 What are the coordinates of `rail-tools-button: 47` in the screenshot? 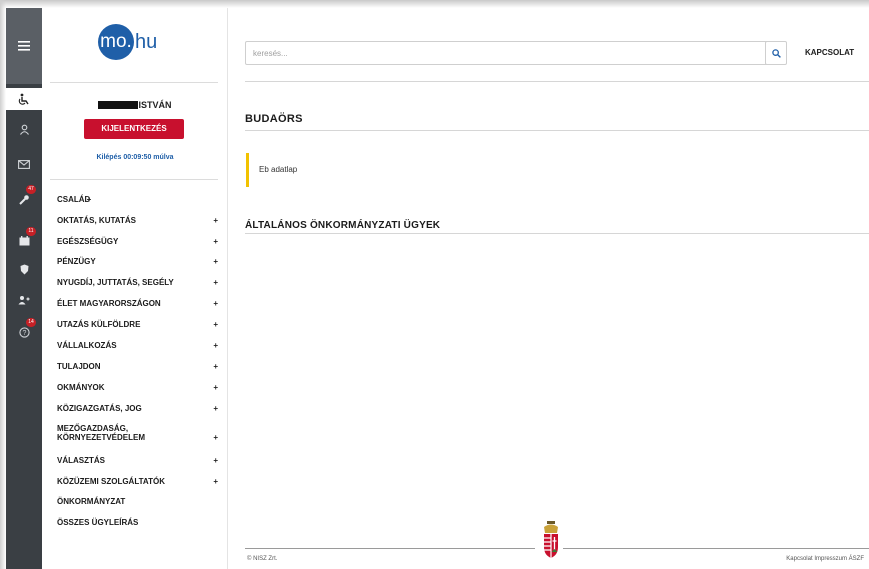 It's located at (24, 197).